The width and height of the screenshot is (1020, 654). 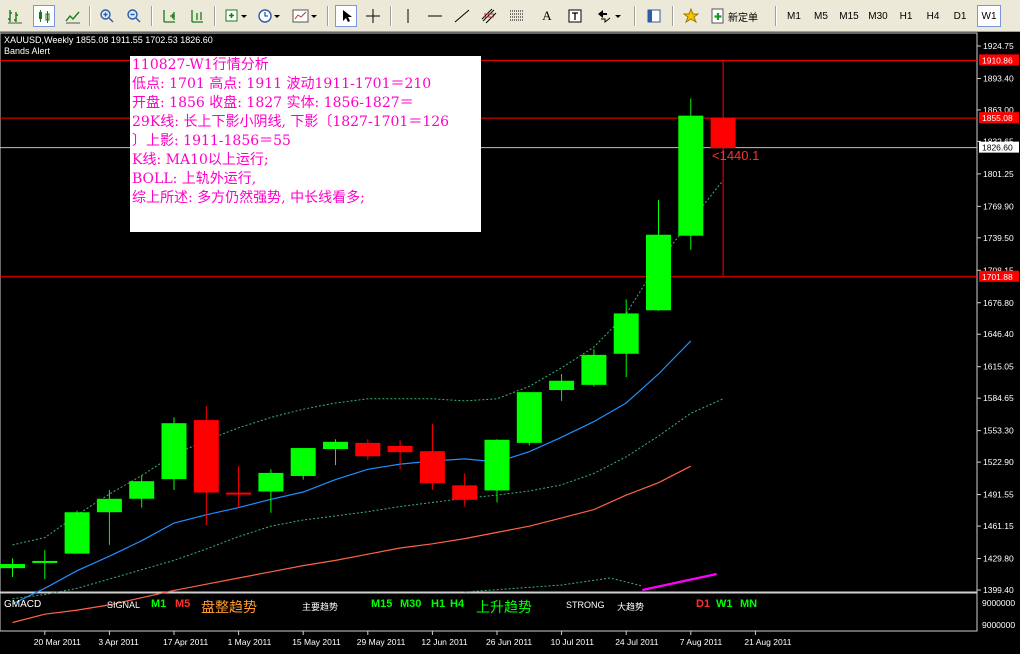 I want to click on gmacd-name: GMACD, so click(x=23, y=604).